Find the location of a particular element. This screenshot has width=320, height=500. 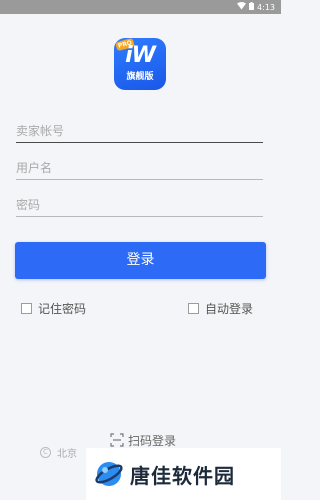

seller-account-field is located at coordinates (139, 131).